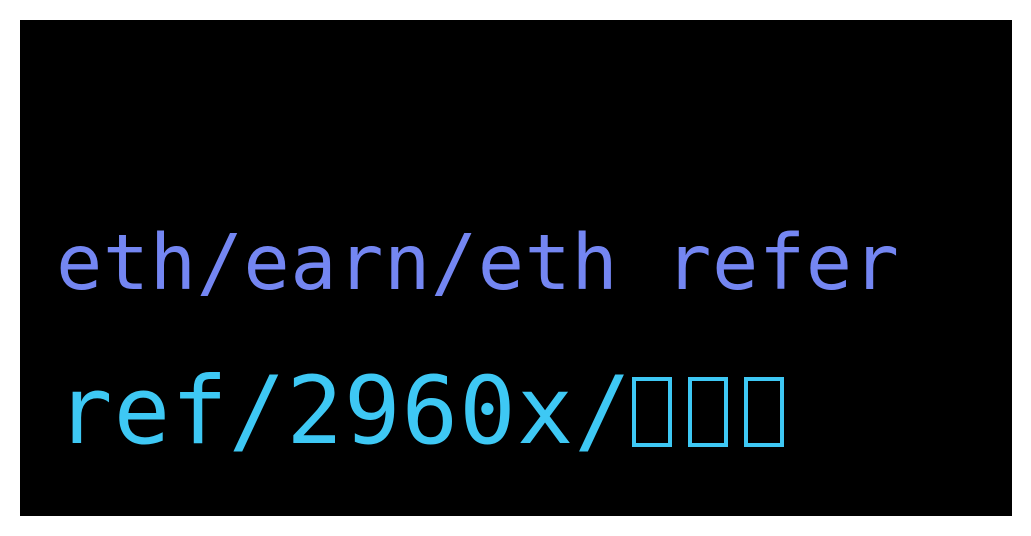 The height and width of the screenshot is (536, 1031). Describe the element at coordinates (344, 411) in the screenshot. I see `path-text-bottom: ref/2960x/` at that location.